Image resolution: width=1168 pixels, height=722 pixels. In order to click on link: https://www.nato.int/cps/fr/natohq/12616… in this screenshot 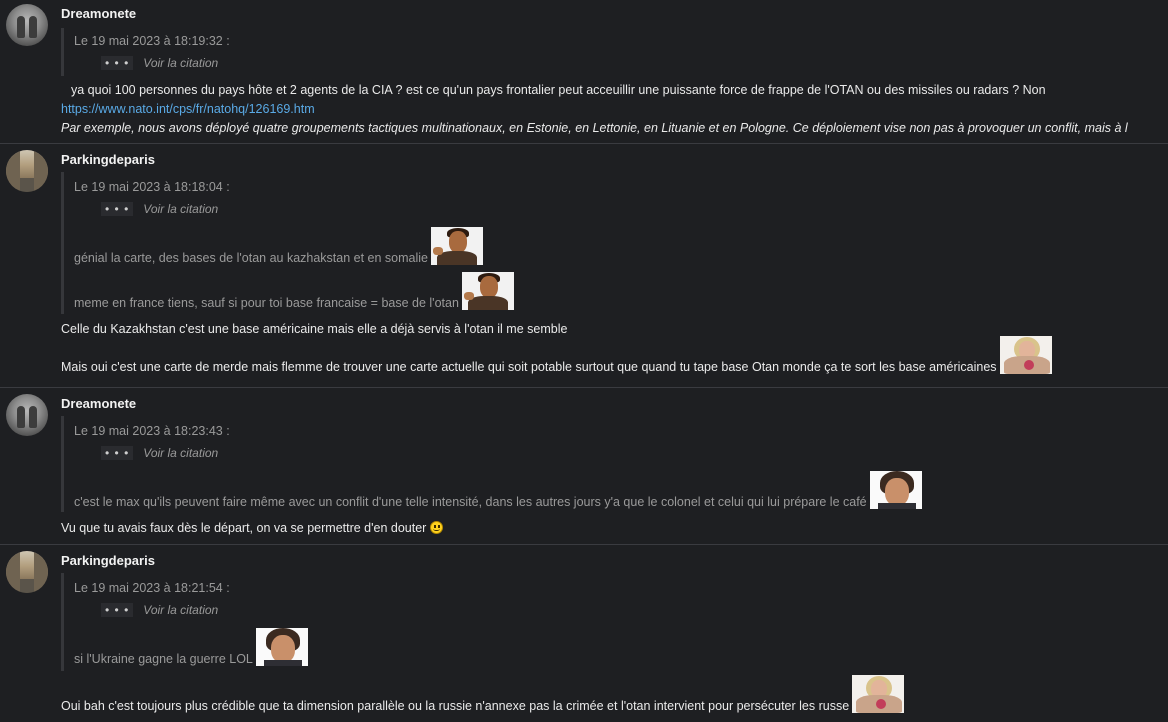, I will do `click(188, 109)`.